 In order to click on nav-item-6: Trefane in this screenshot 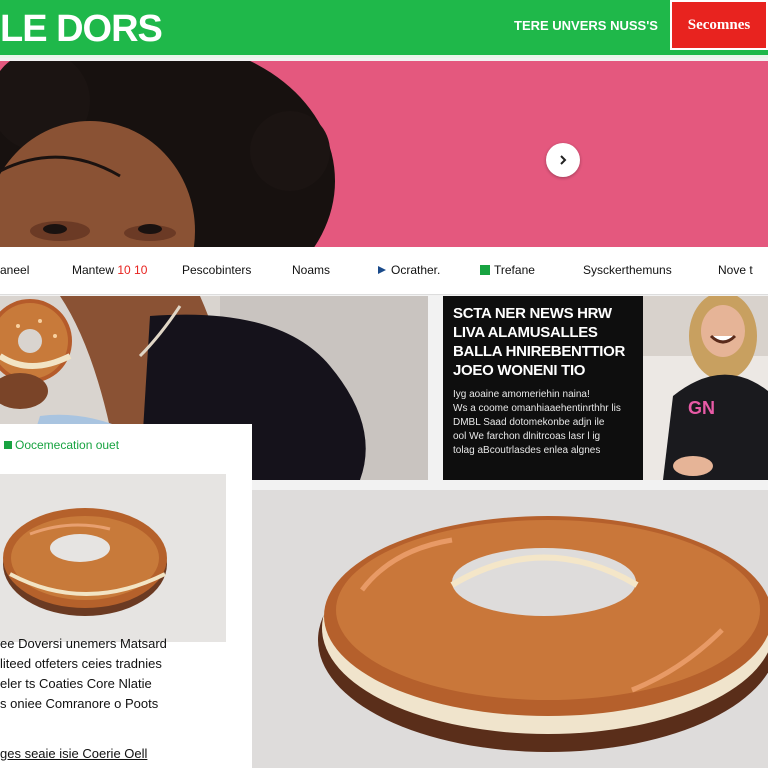, I will do `click(507, 270)`.